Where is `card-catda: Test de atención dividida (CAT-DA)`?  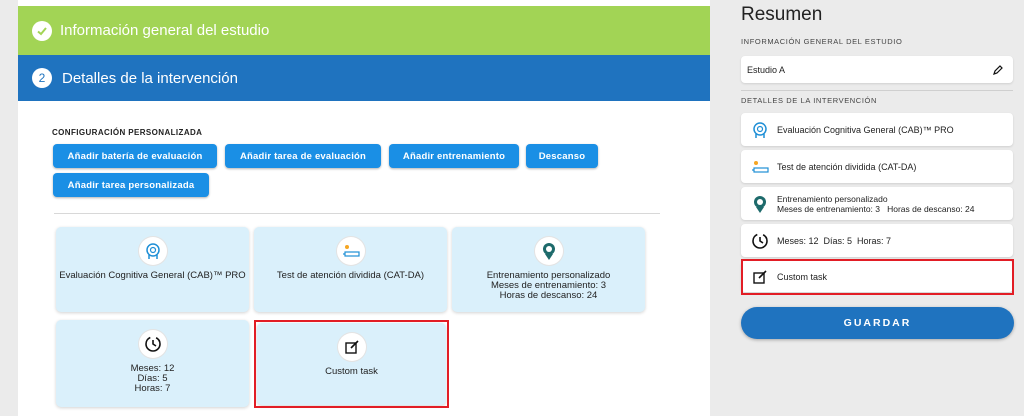
card-catda: Test de atención dividida (CAT-DA) is located at coordinates (350, 269).